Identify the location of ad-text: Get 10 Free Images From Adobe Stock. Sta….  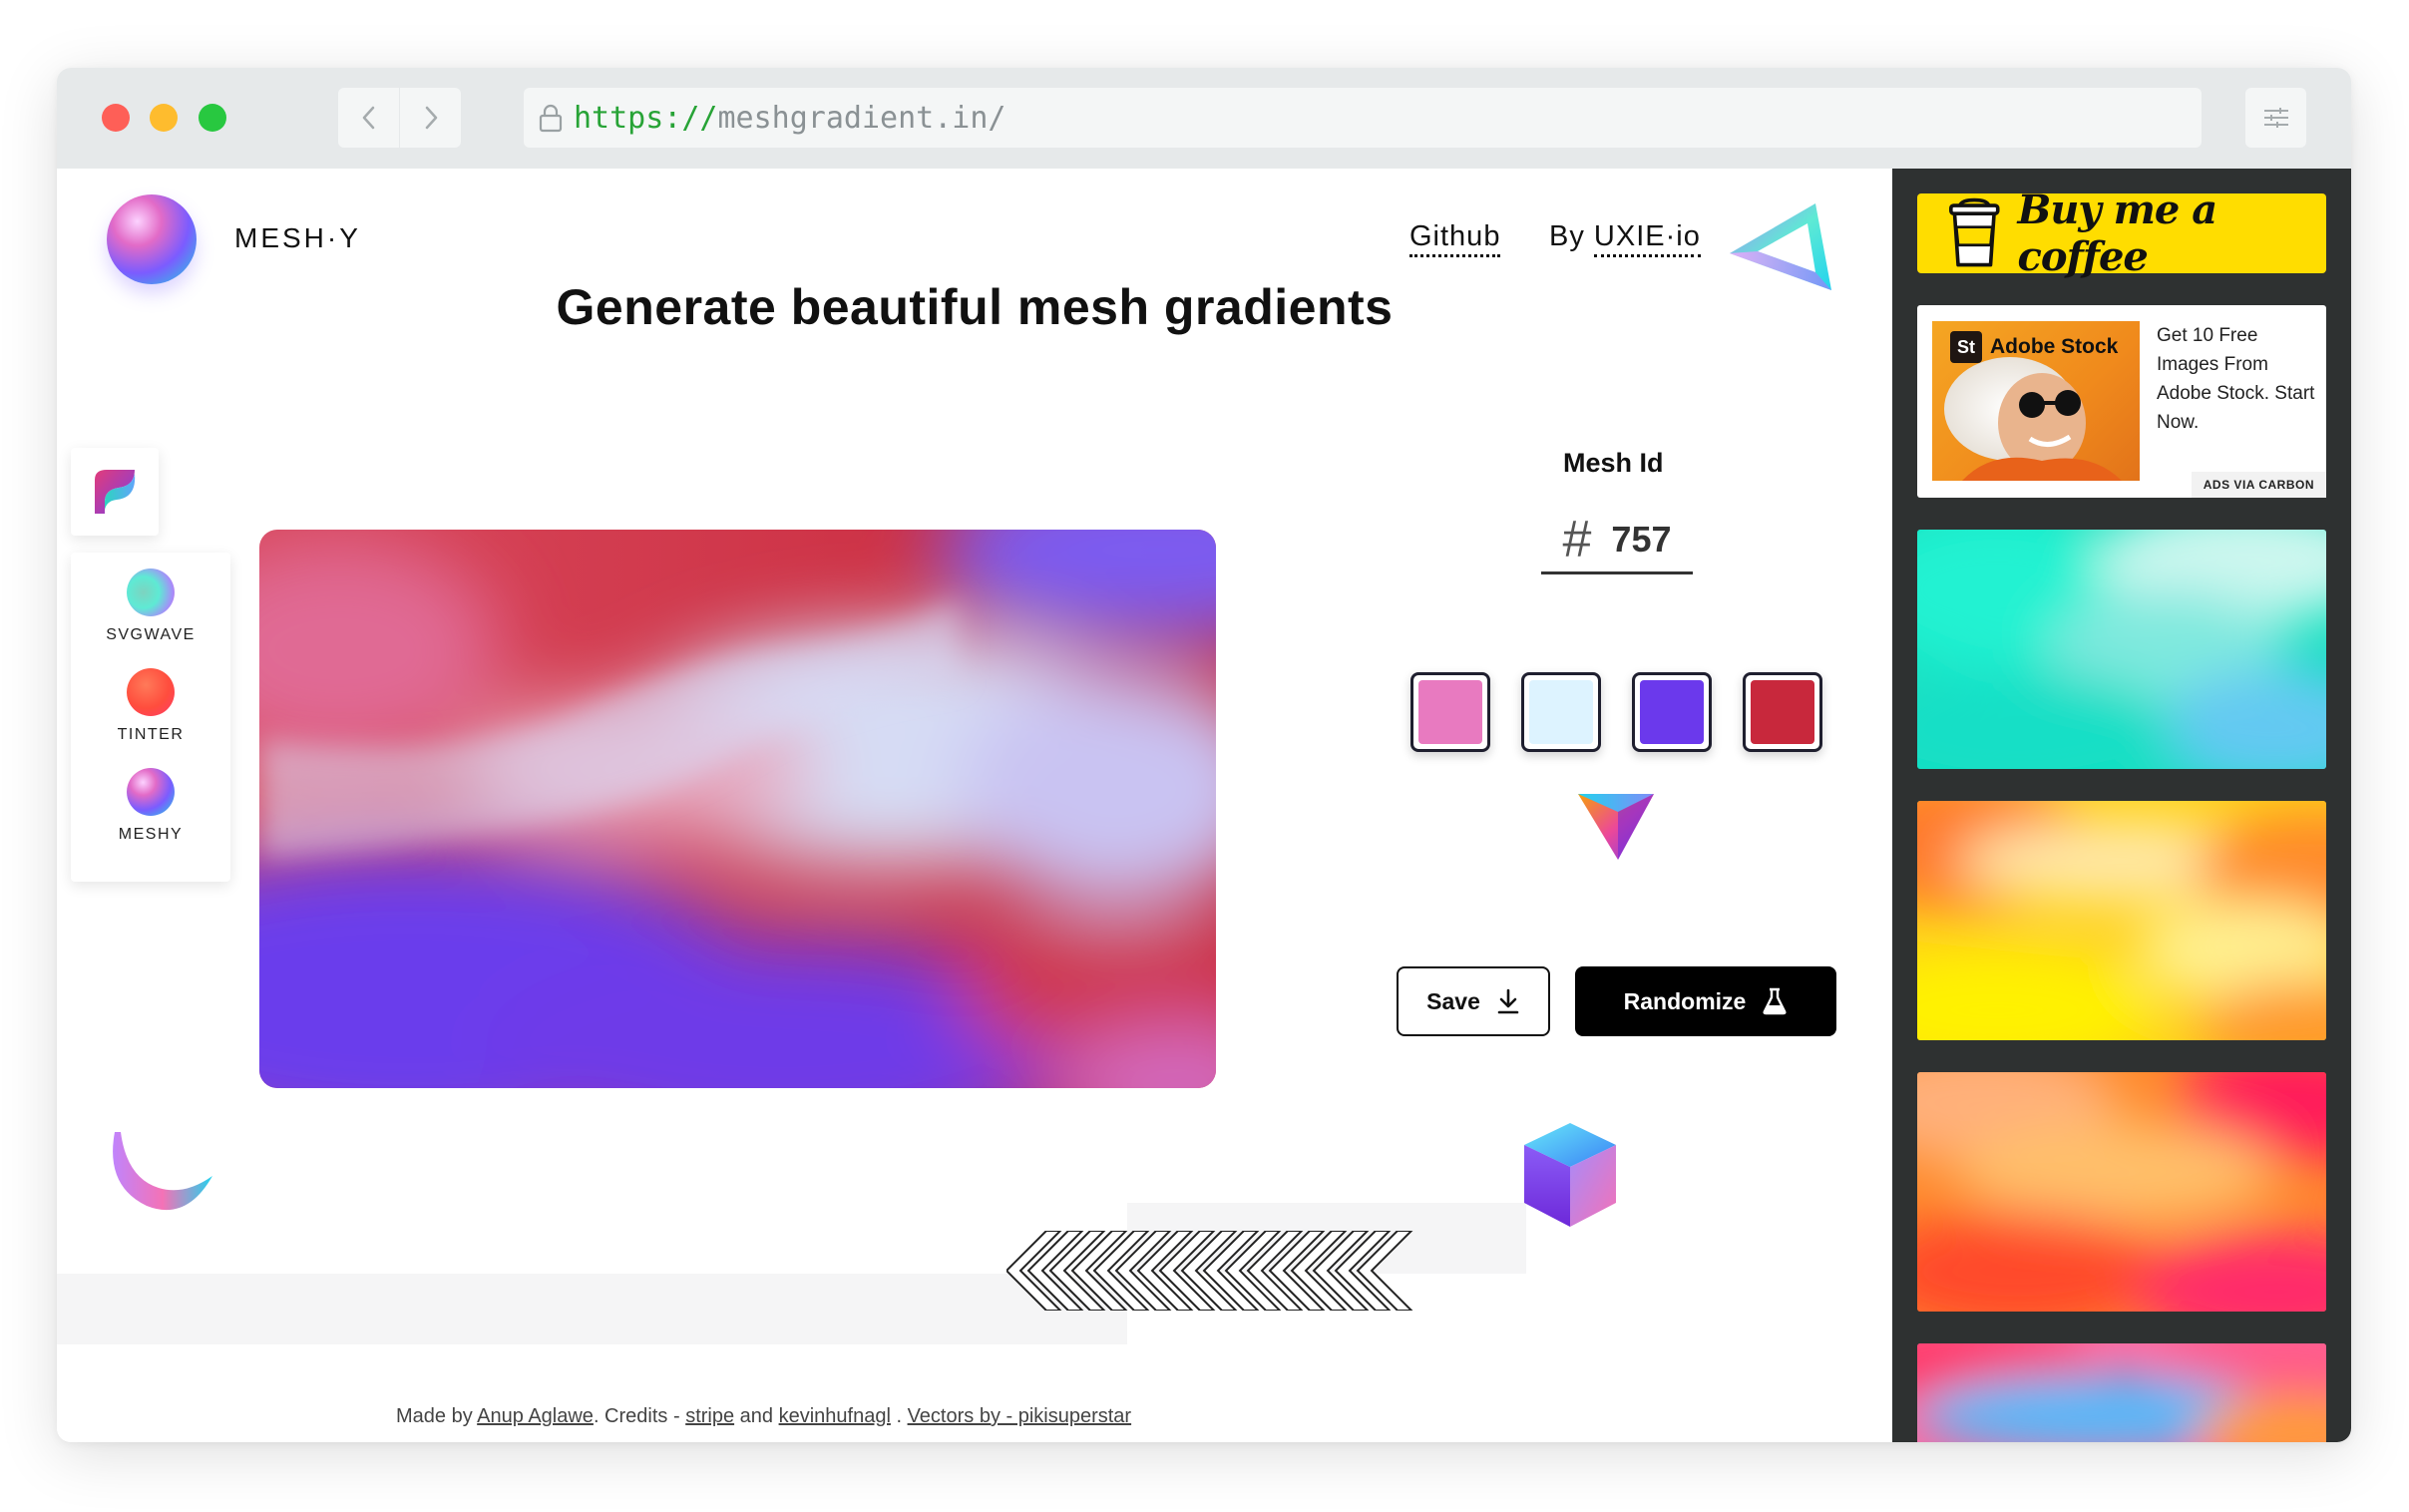
(2236, 379).